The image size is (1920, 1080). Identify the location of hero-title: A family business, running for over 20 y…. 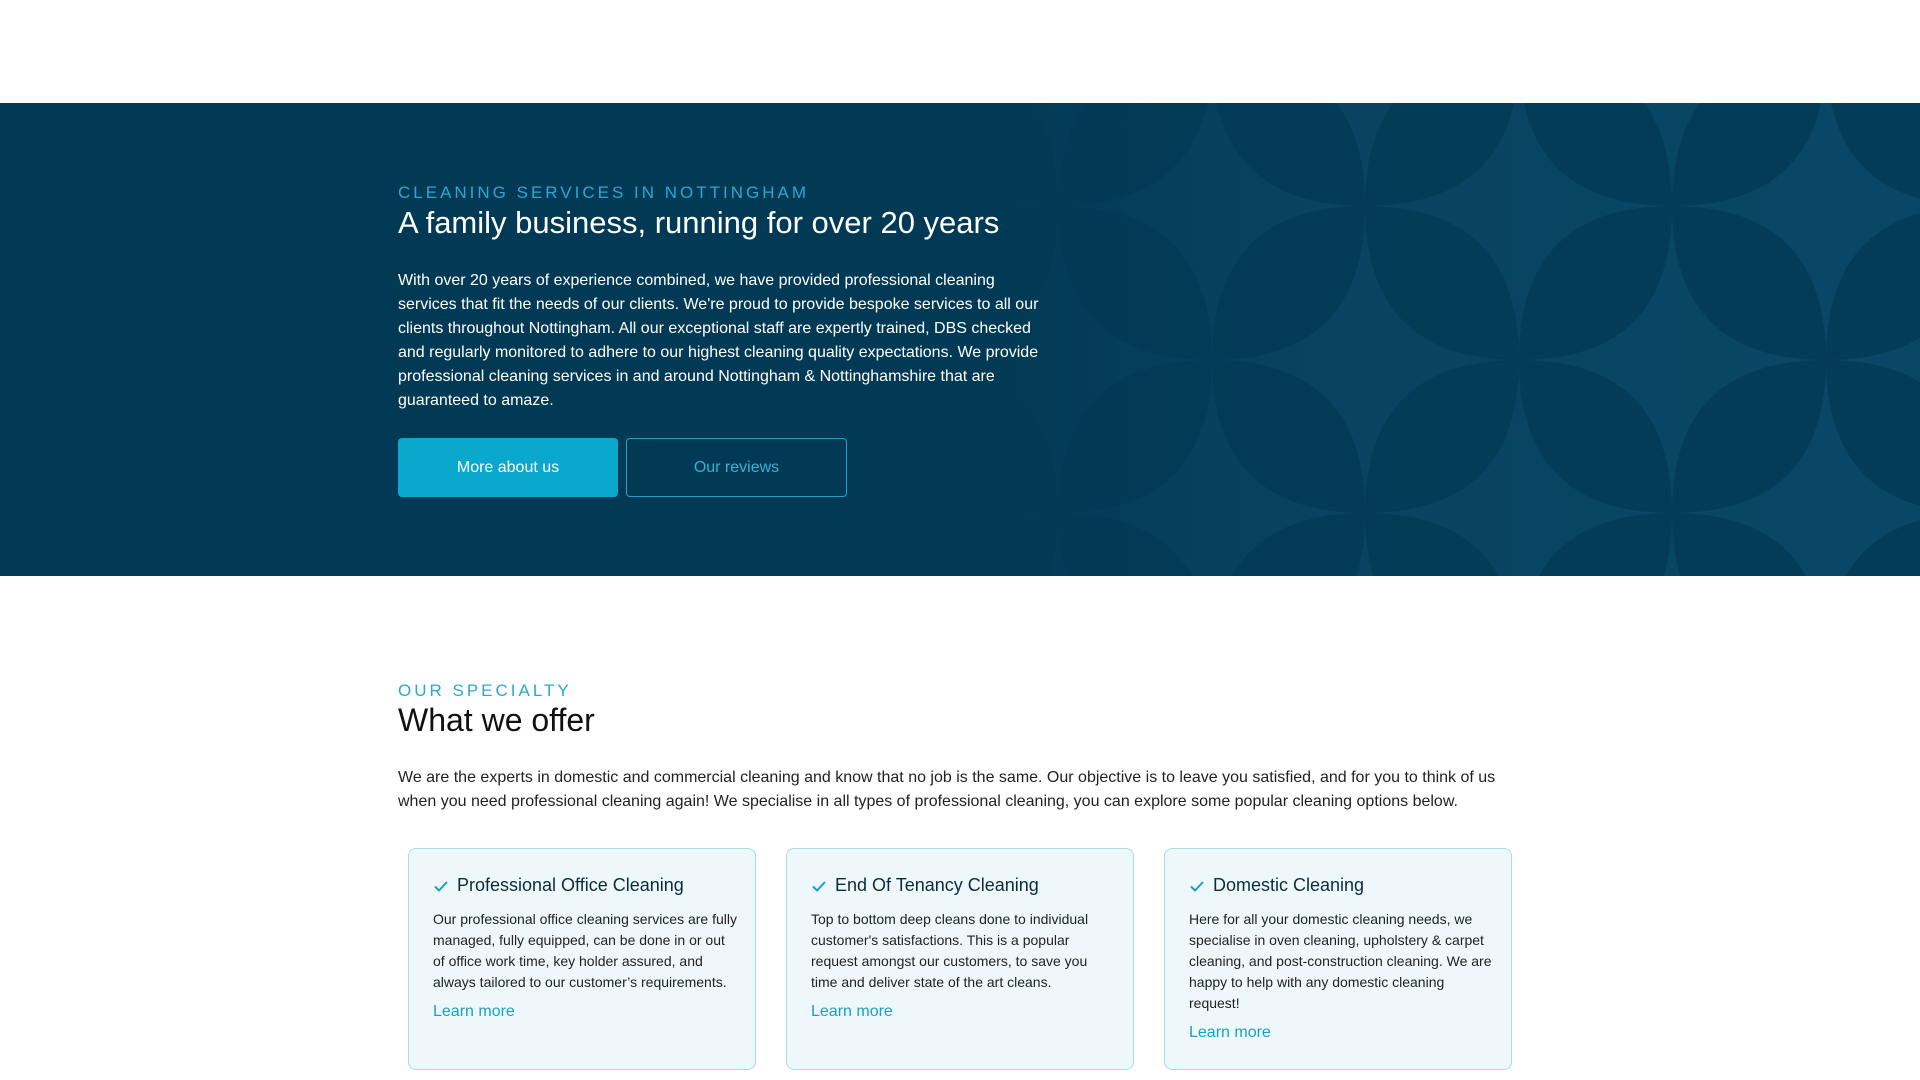
(699, 222).